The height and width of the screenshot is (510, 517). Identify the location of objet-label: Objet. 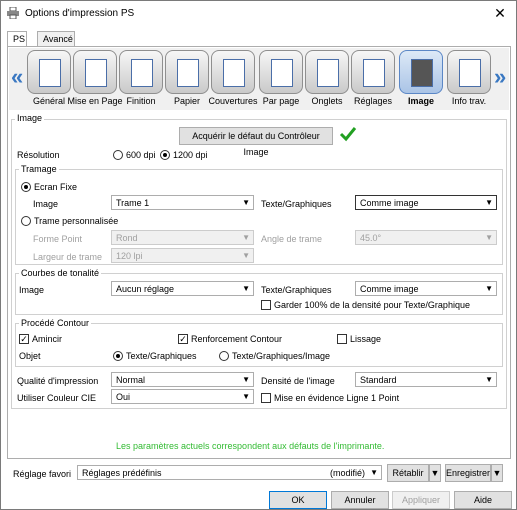
(30, 356).